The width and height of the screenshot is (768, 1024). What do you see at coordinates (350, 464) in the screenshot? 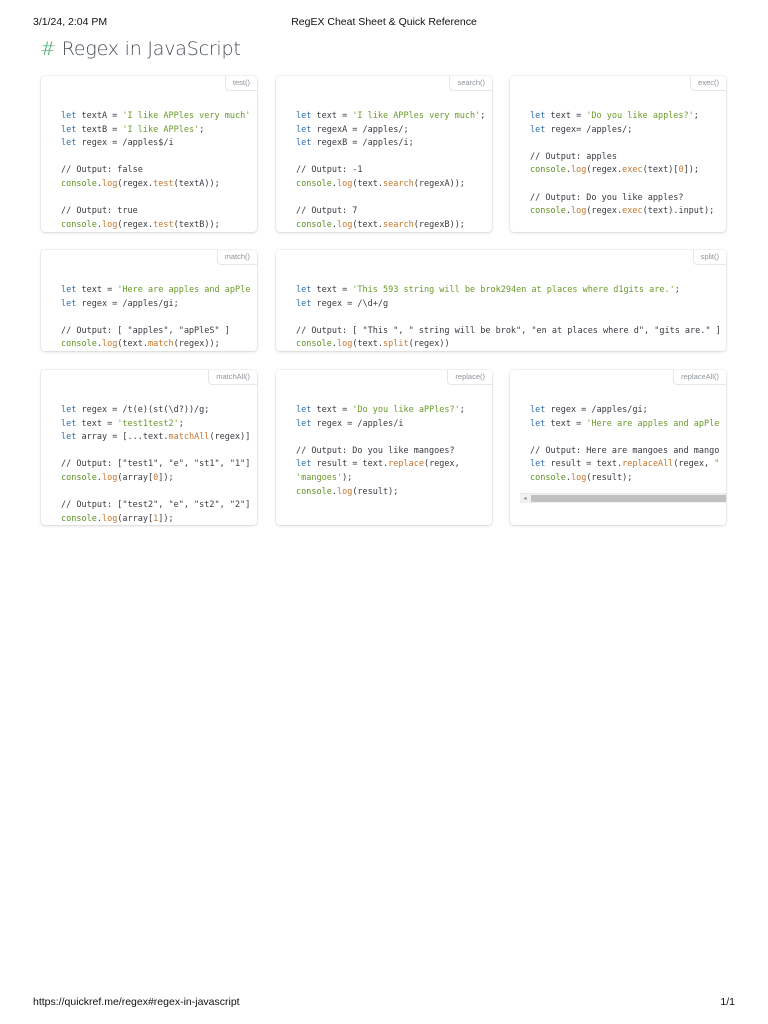
I see `code-token: result = text.` at bounding box center [350, 464].